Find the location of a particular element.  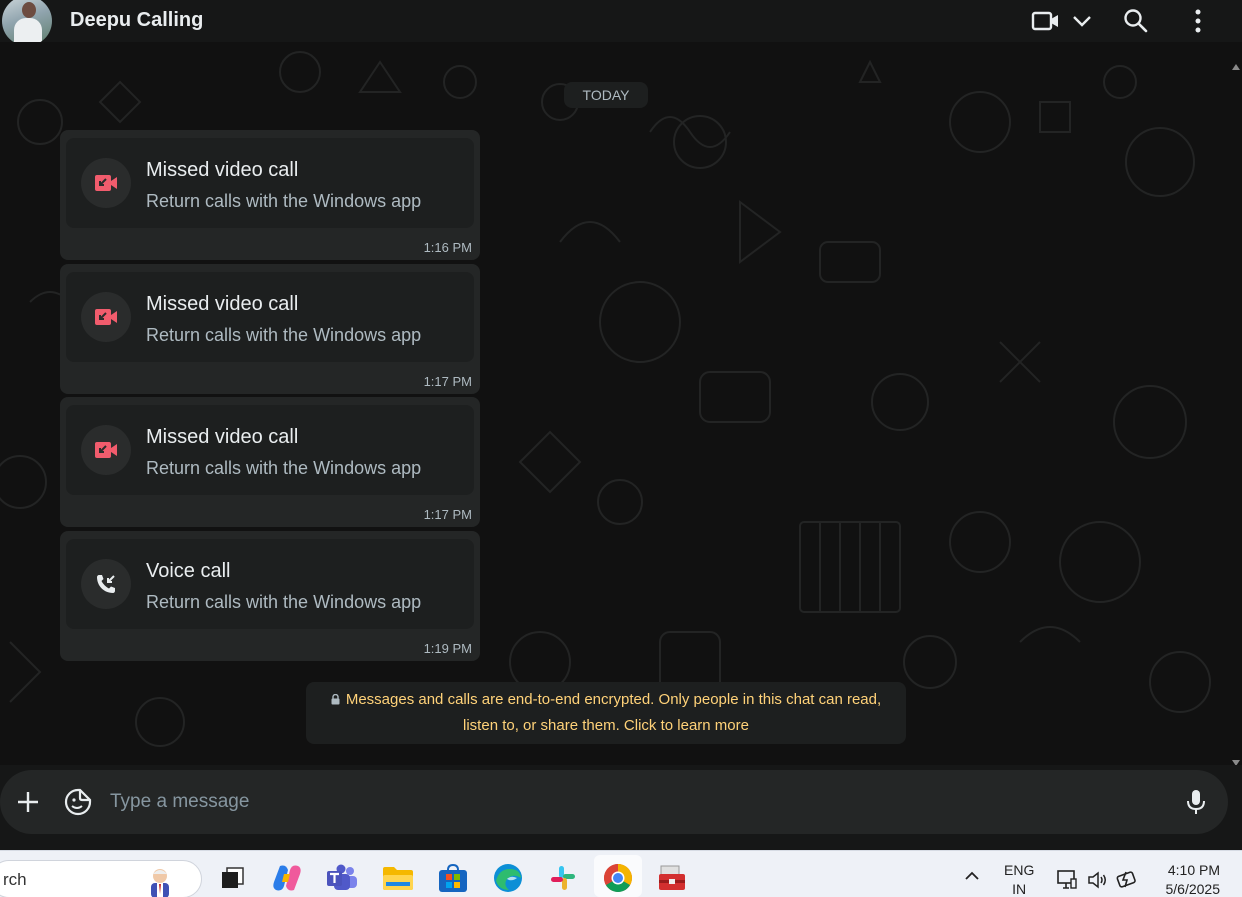

contact-name: Deepu Calling is located at coordinates (136, 20).